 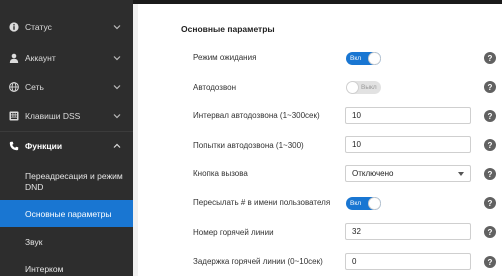 What do you see at coordinates (14, 87) in the screenshot?
I see `globe-icon` at bounding box center [14, 87].